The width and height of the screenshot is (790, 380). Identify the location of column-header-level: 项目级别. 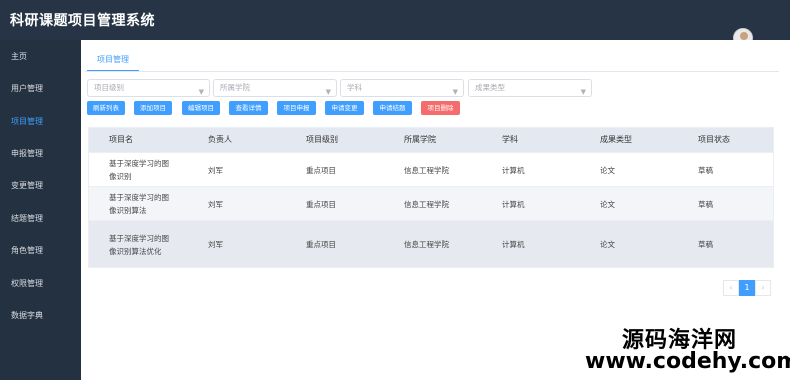
(322, 139).